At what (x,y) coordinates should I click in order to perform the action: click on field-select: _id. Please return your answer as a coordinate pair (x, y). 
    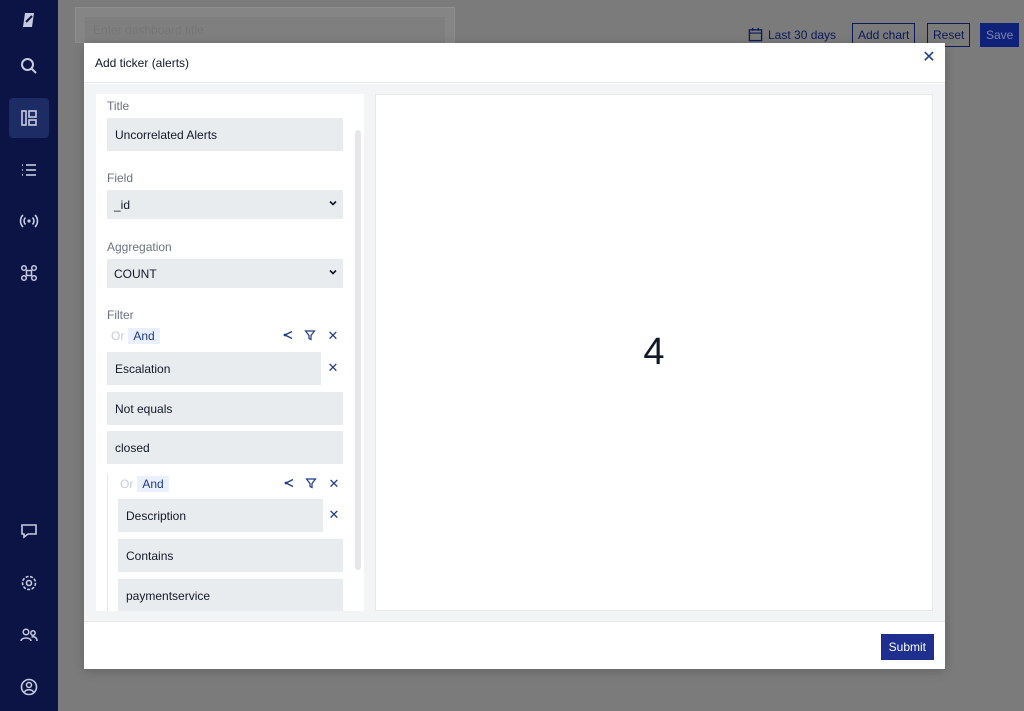
    Looking at the image, I should click on (225, 204).